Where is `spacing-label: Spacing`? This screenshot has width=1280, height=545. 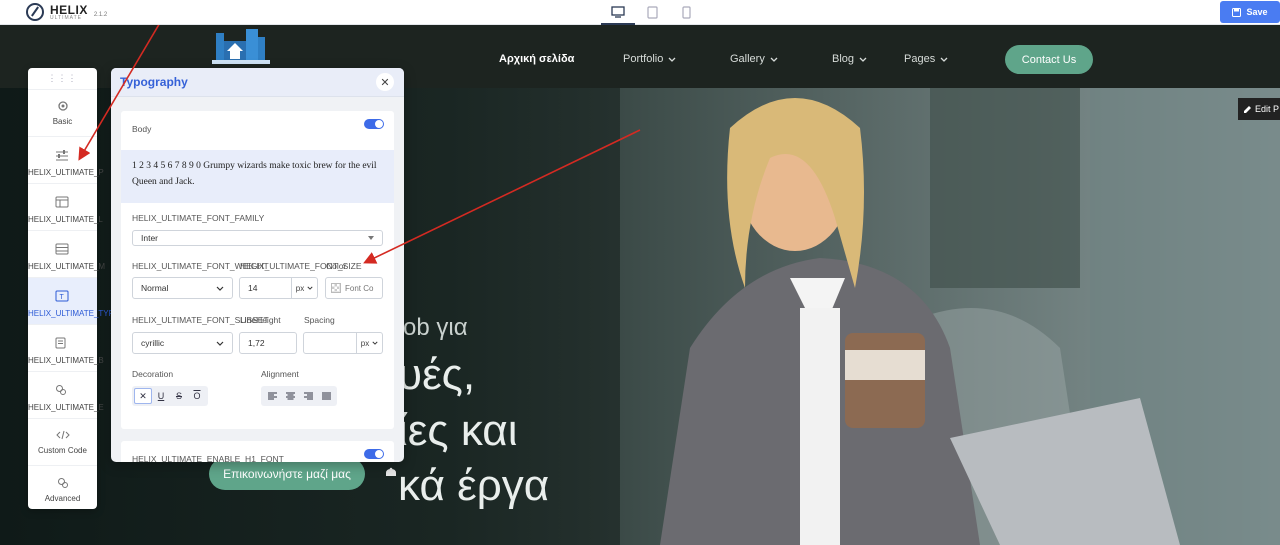
spacing-label: Spacing is located at coordinates (319, 320).